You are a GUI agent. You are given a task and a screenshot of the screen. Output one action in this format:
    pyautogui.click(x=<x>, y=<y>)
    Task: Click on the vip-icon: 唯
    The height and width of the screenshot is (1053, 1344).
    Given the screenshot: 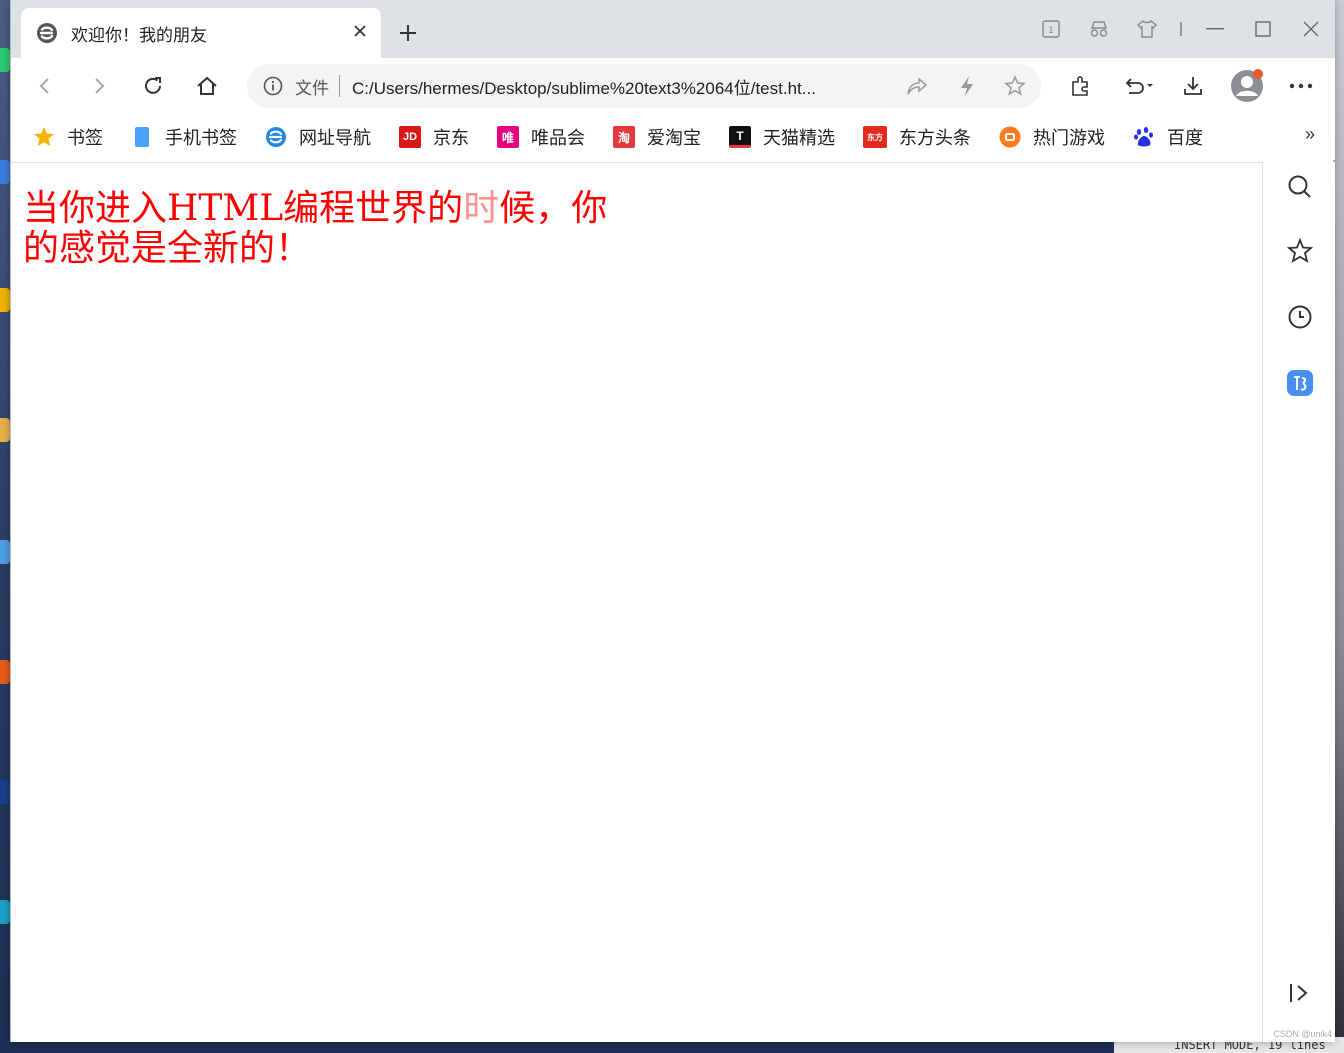 What is the action you would take?
    pyautogui.click(x=508, y=137)
    